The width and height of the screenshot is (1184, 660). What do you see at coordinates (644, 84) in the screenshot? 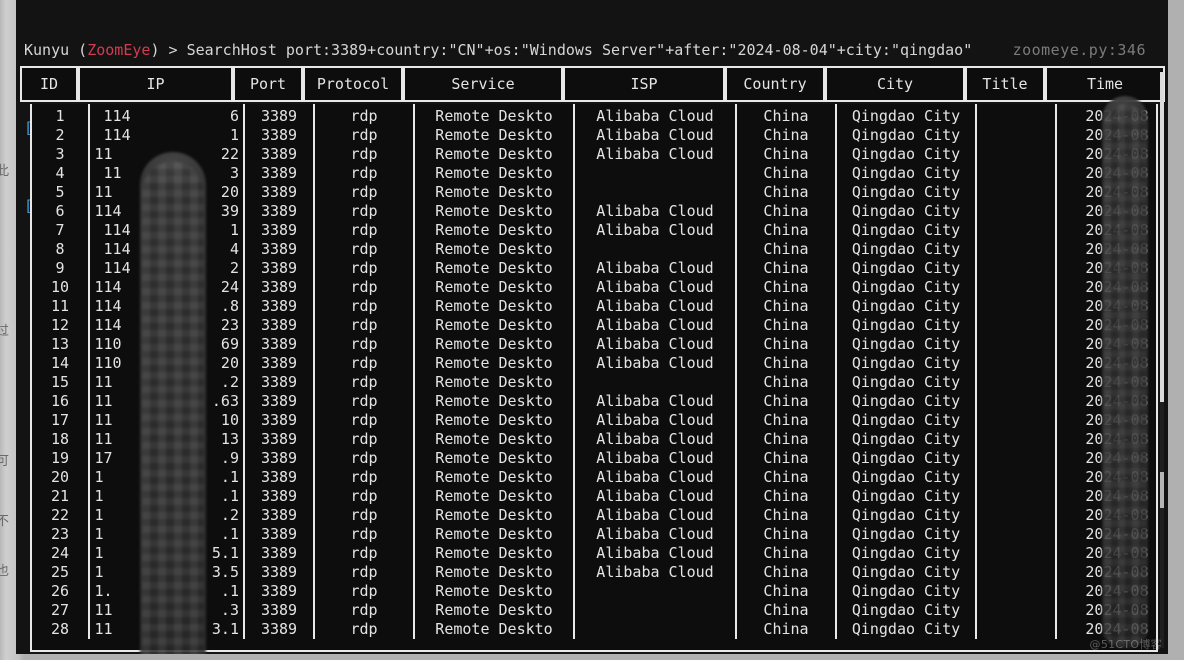
I see `column-header-isp: ISP` at bounding box center [644, 84].